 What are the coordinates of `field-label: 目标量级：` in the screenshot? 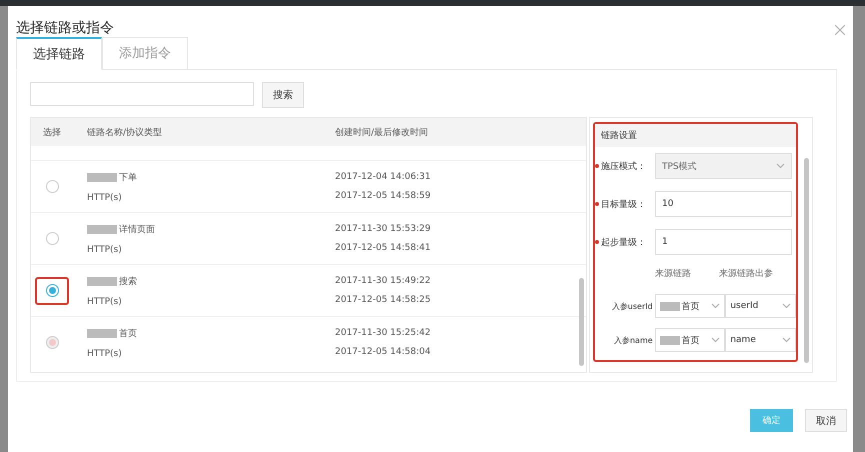 It's located at (625, 204).